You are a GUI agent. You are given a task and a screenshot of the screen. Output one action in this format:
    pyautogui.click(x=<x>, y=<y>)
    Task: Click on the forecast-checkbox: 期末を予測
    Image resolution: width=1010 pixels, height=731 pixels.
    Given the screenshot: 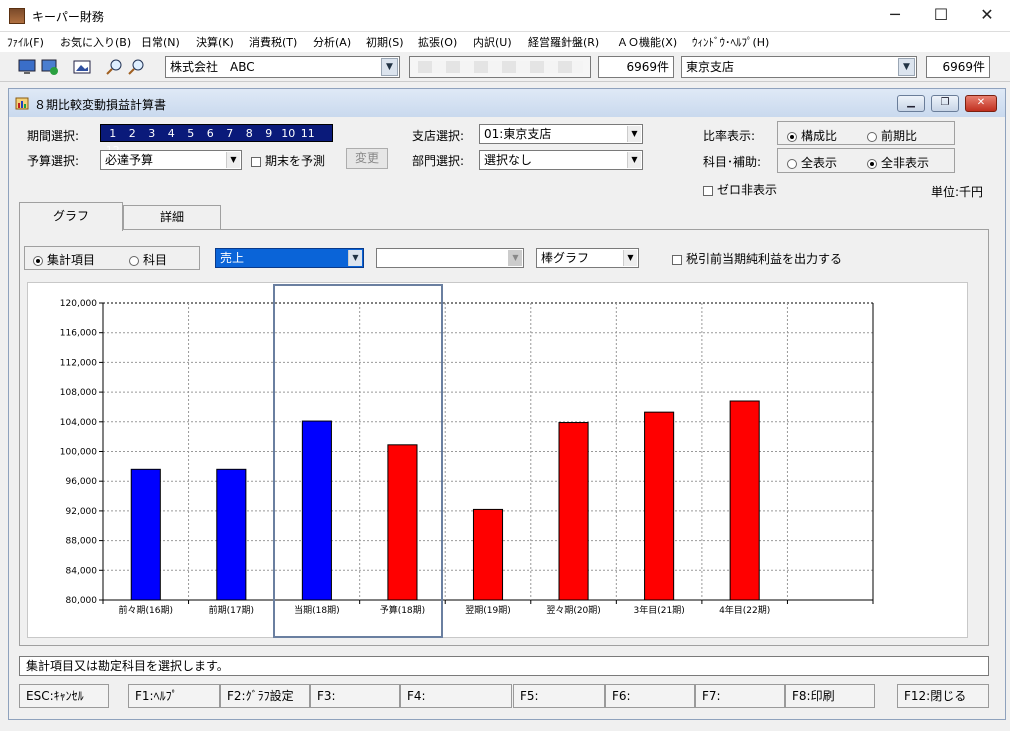 What is the action you would take?
    pyautogui.click(x=288, y=160)
    